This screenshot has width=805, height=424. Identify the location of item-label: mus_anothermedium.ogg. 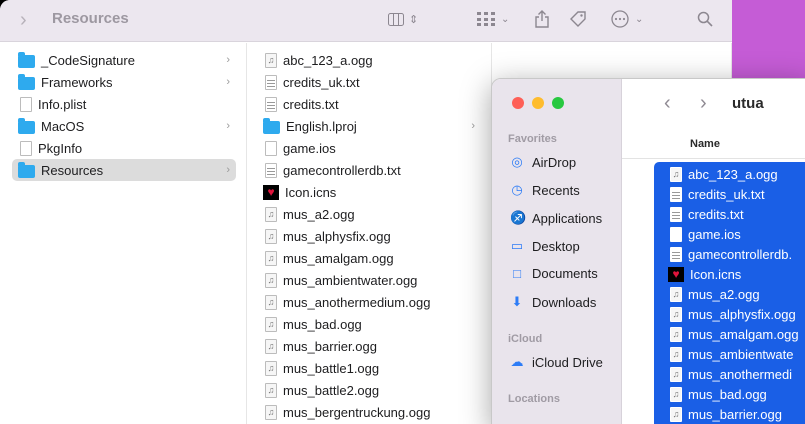
(357, 302).